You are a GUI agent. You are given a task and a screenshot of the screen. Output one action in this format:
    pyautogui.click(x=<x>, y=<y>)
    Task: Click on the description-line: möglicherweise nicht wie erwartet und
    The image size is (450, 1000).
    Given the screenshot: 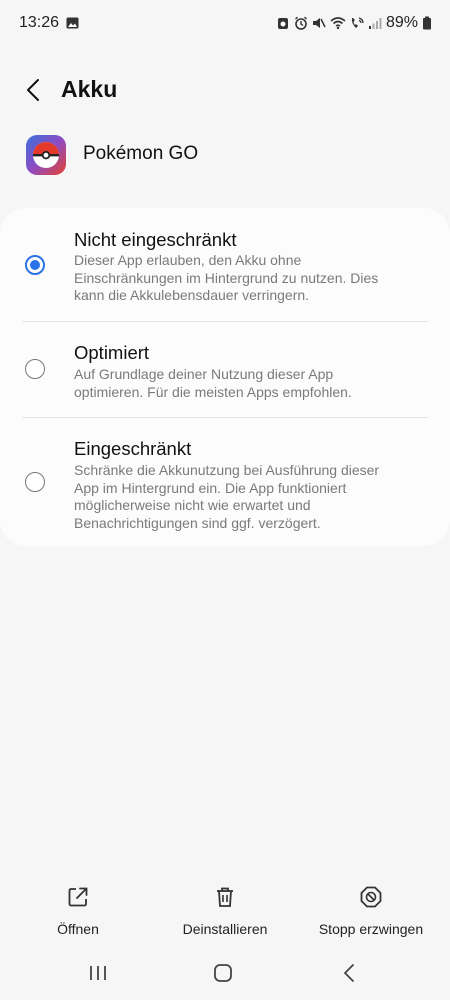 What is the action you would take?
    pyautogui.click(x=192, y=505)
    